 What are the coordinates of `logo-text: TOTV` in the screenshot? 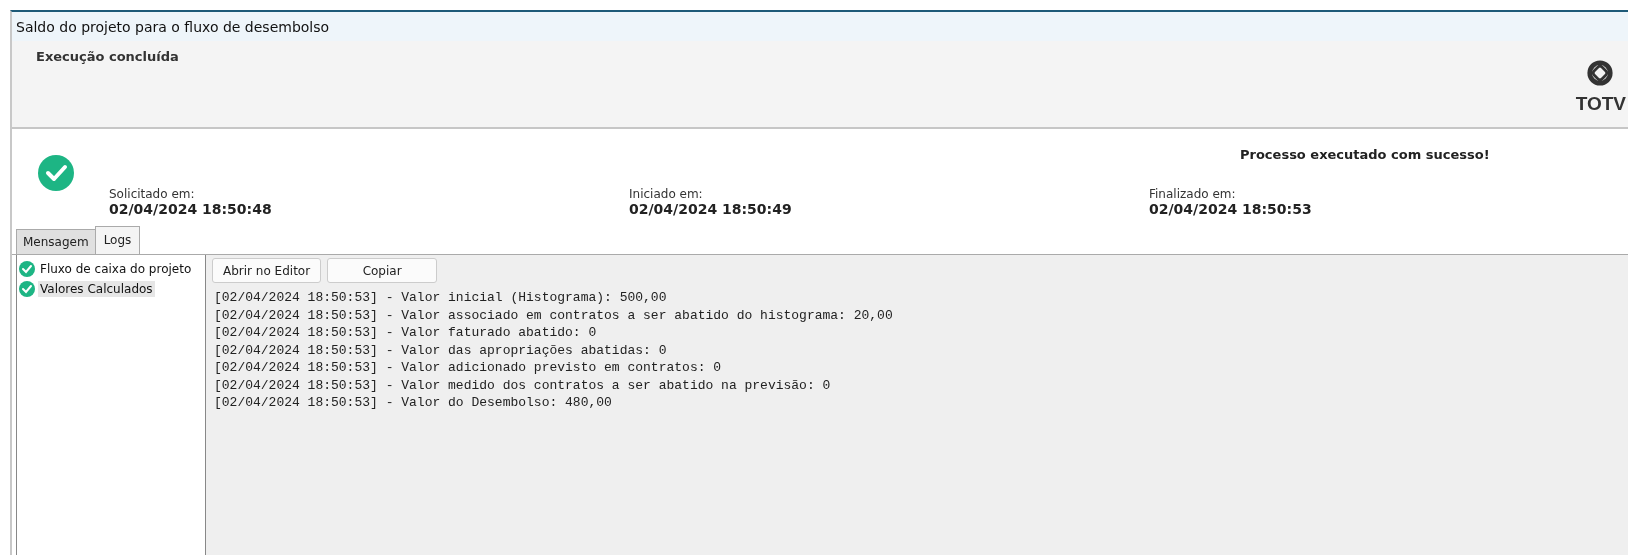 It's located at (1600, 104).